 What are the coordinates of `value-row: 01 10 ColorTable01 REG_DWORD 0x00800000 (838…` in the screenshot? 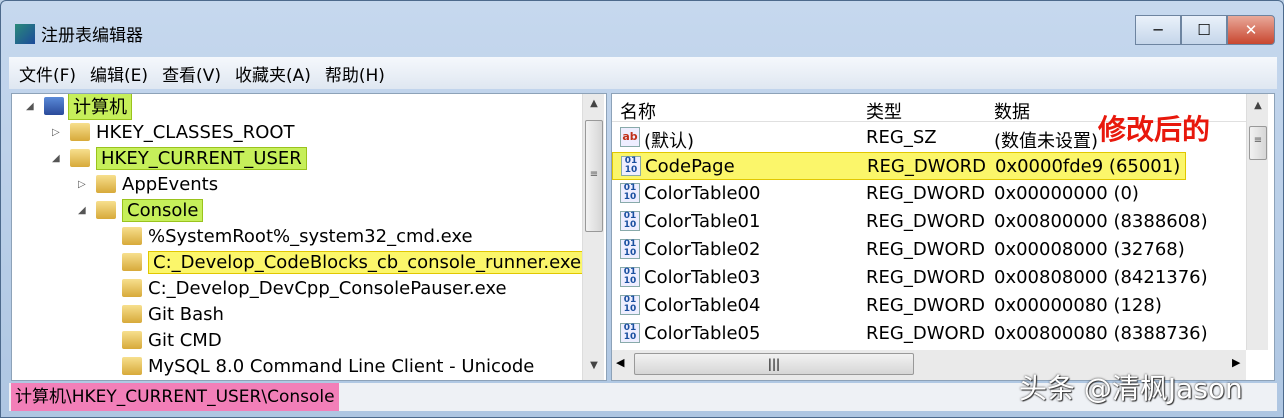 It's located at (929, 222).